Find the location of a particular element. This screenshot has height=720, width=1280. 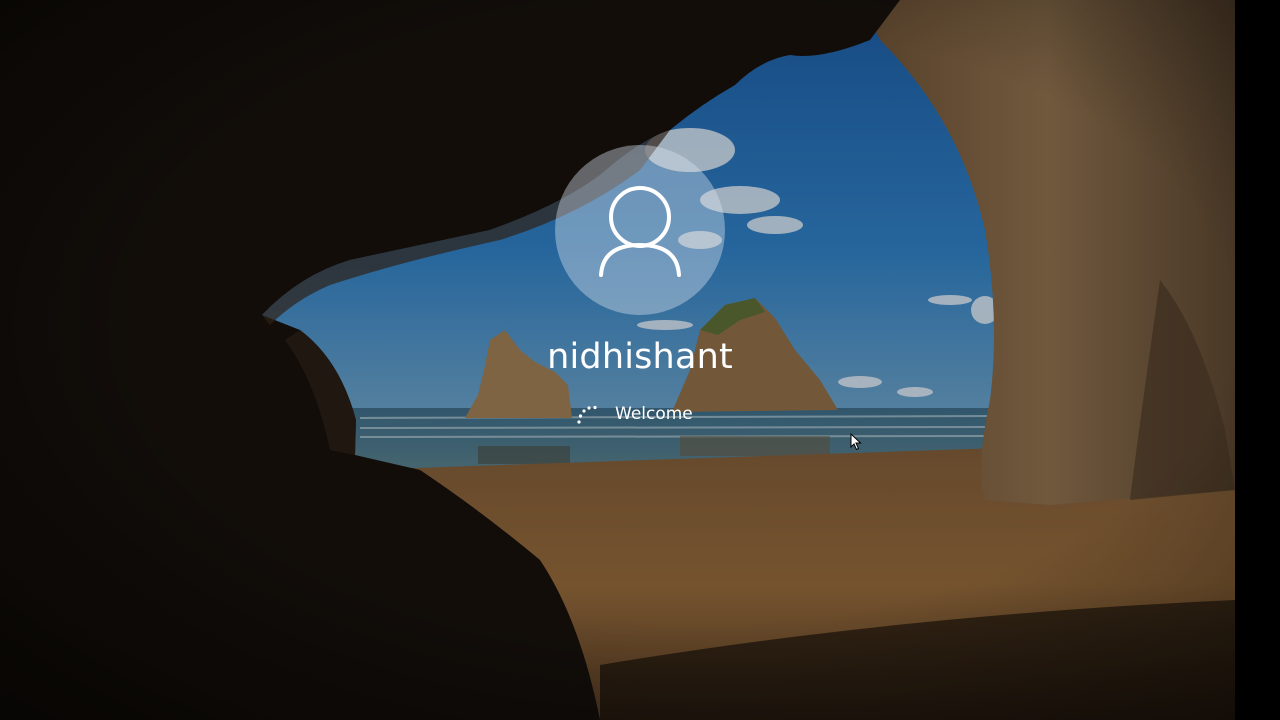

welcome-status-text: Welcome is located at coordinates (654, 414).